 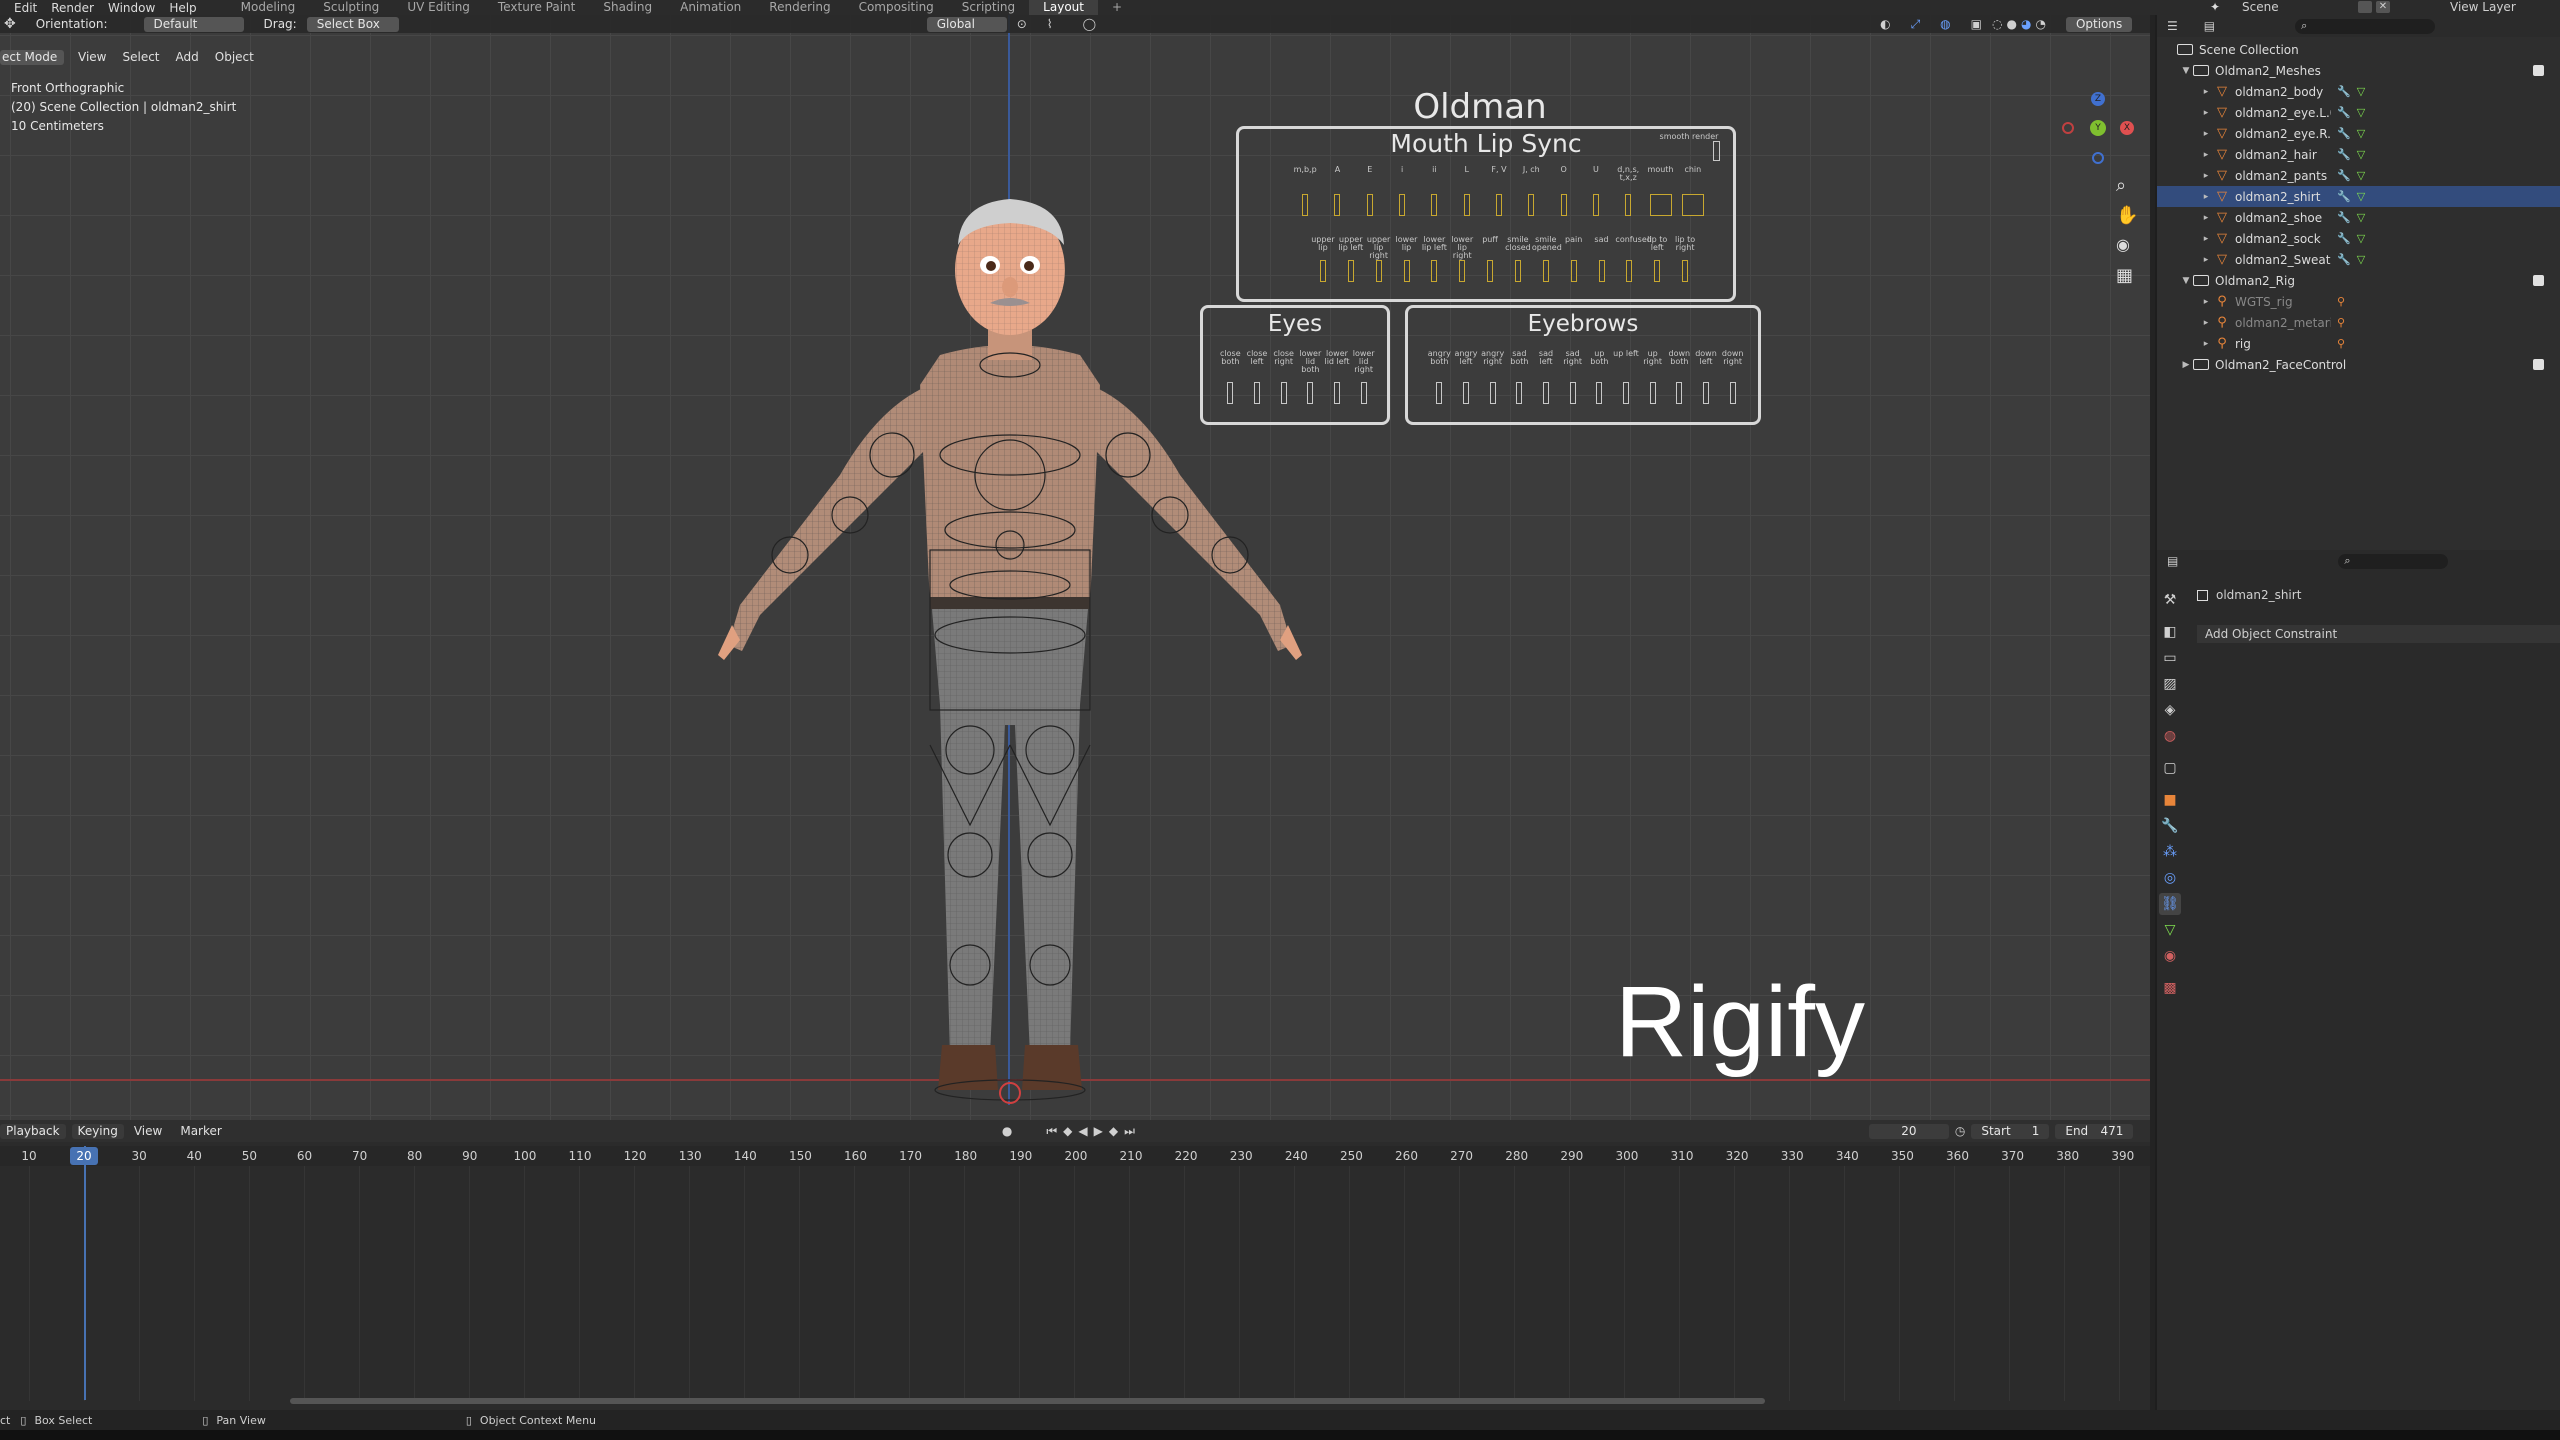 What do you see at coordinates (2260, 7) in the screenshot?
I see `scene-name: Scene` at bounding box center [2260, 7].